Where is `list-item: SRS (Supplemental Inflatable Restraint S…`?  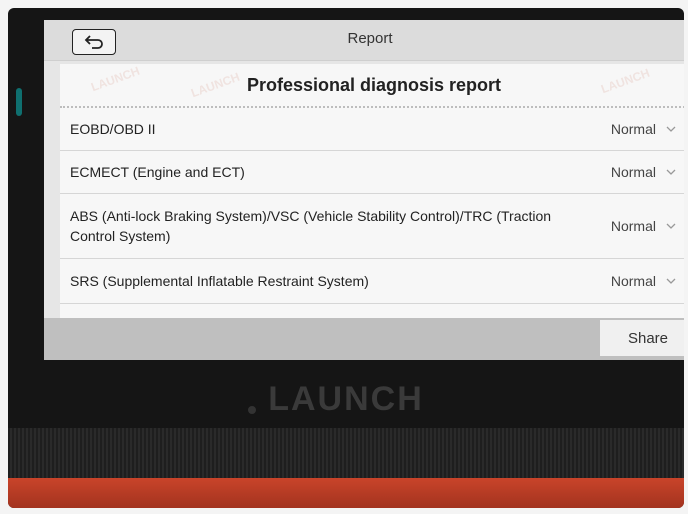
list-item: SRS (Supplemental Inflatable Restraint S… is located at coordinates (372, 281).